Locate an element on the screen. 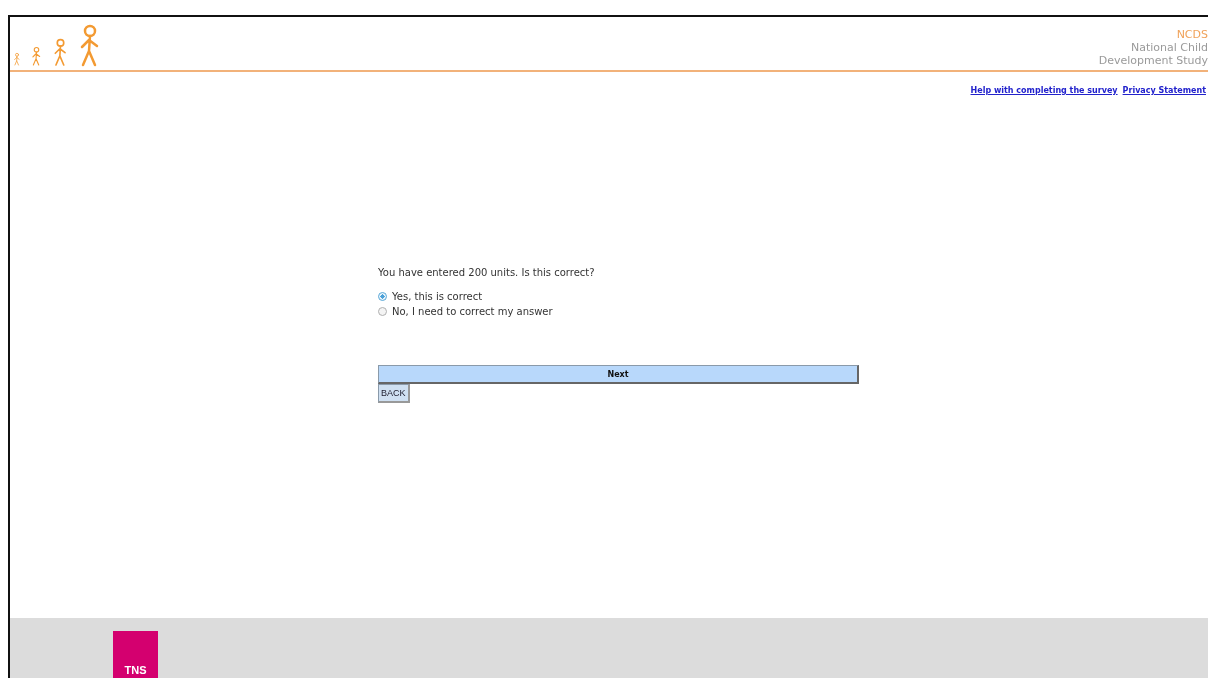  company-logo: TNS is located at coordinates (135, 654).